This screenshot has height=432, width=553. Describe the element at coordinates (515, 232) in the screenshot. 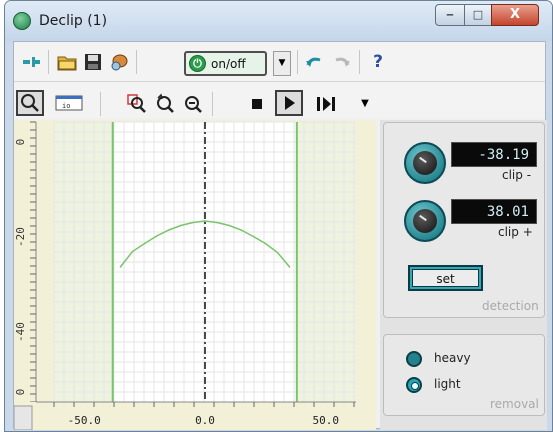

I see `clip-plus-label: clip +` at that location.